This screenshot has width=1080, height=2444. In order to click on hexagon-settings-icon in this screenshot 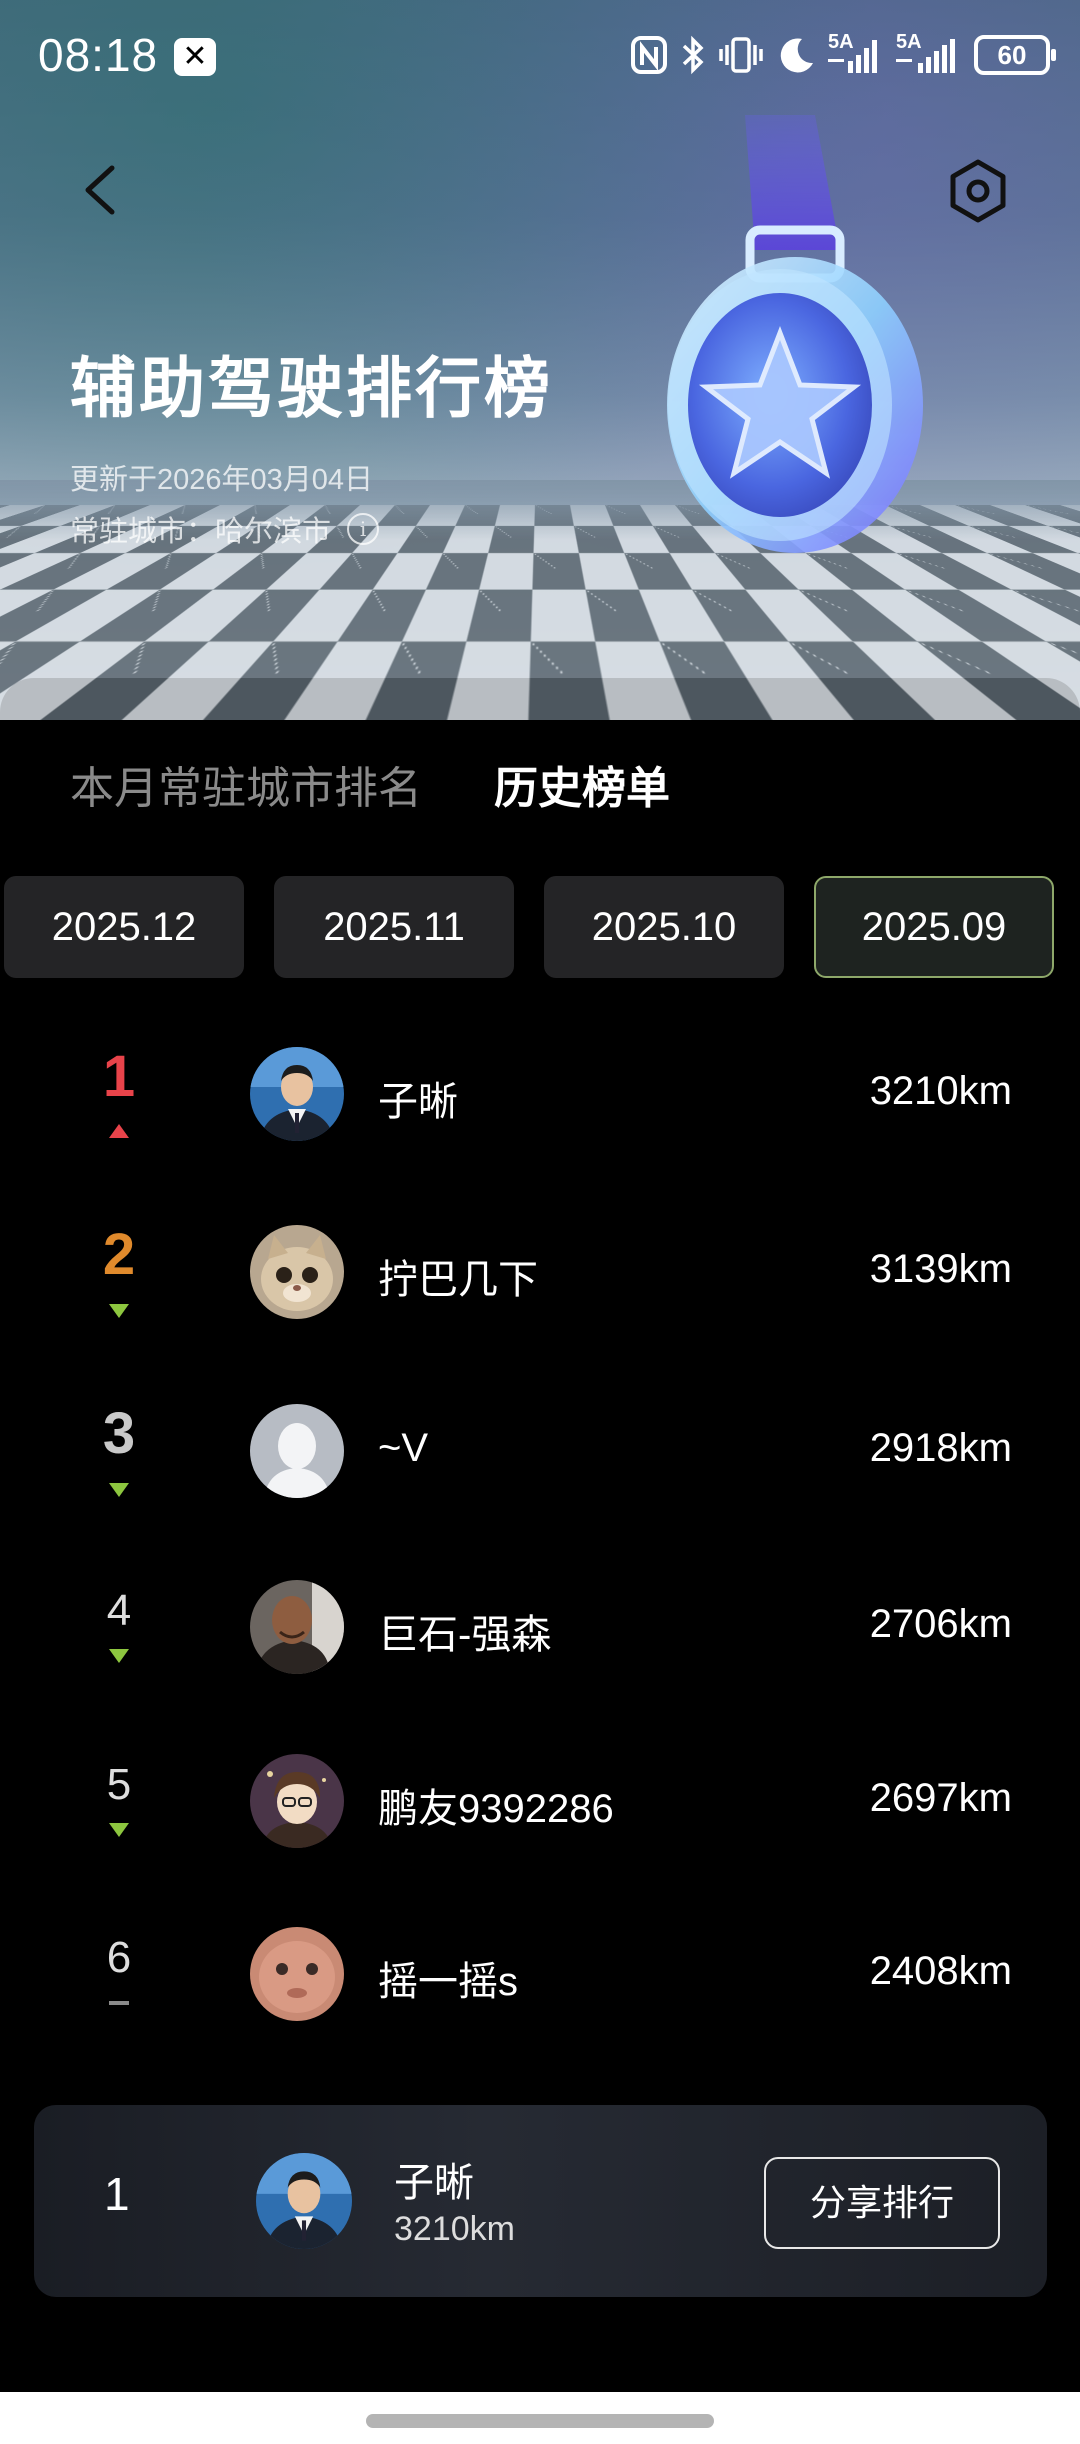, I will do `click(978, 191)`.